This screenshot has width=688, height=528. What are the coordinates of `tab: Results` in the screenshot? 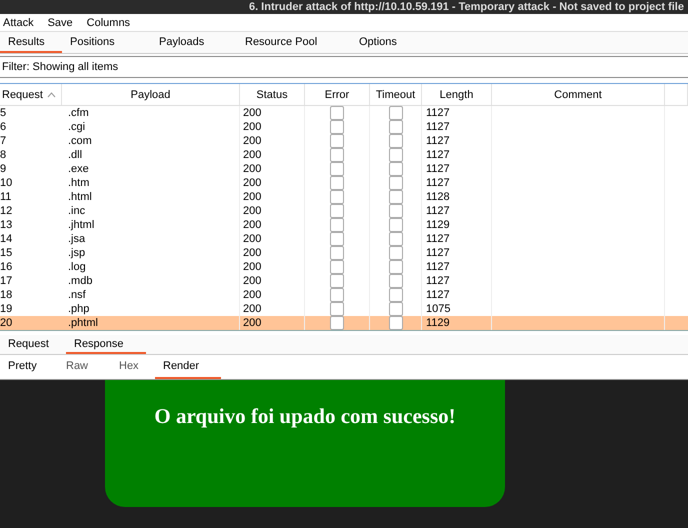 It's located at (31, 42).